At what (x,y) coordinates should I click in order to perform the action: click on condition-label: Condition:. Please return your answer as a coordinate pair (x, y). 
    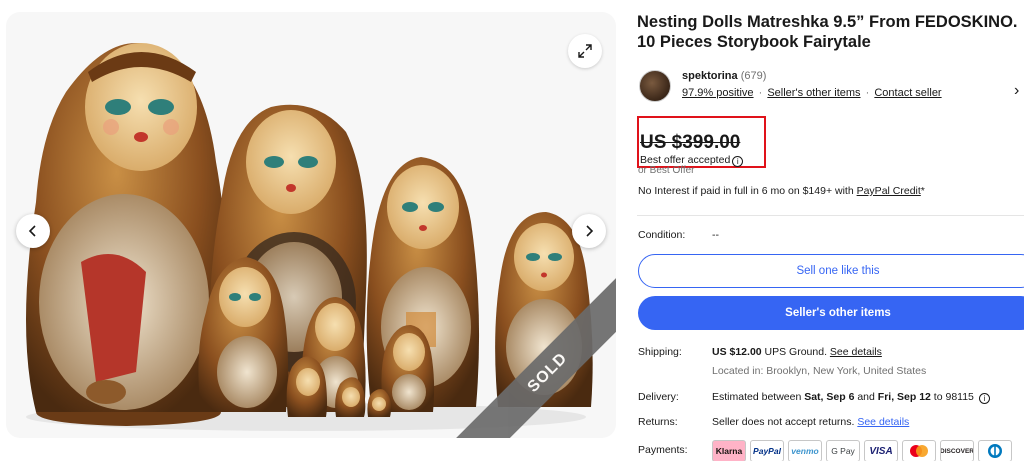
    Looking at the image, I should click on (662, 235).